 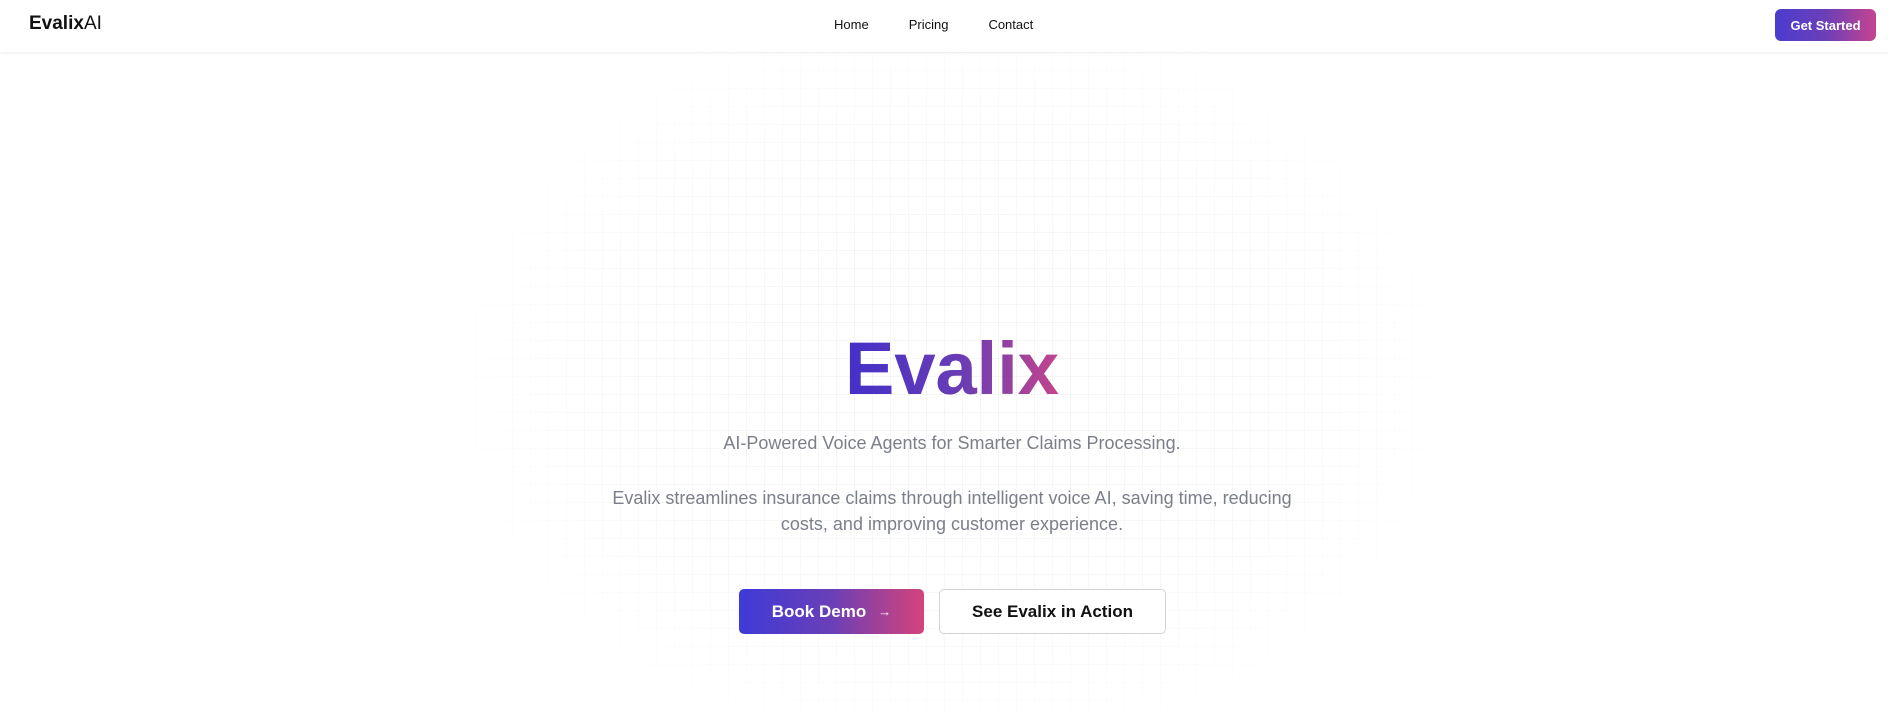 I want to click on hero-title: Evalix, so click(x=944, y=369).